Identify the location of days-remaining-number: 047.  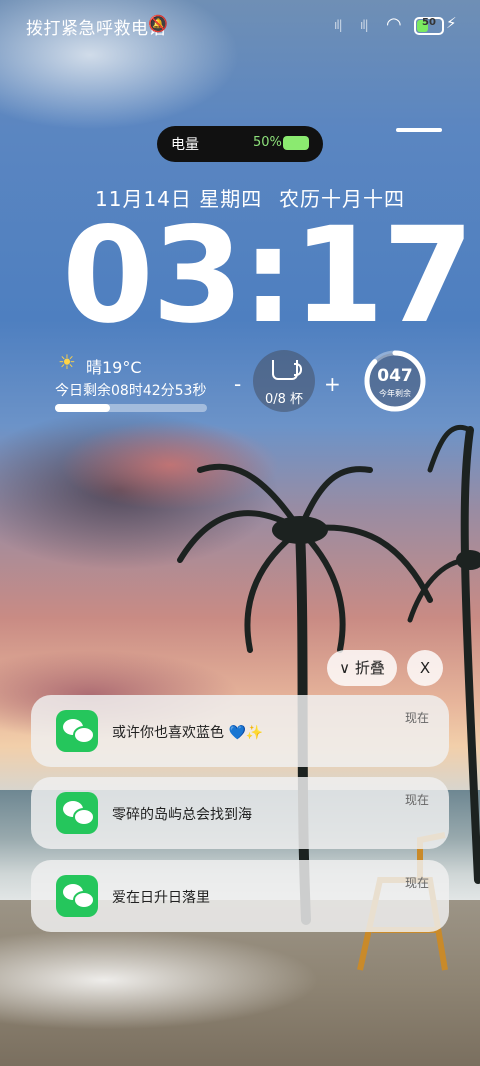
(395, 376).